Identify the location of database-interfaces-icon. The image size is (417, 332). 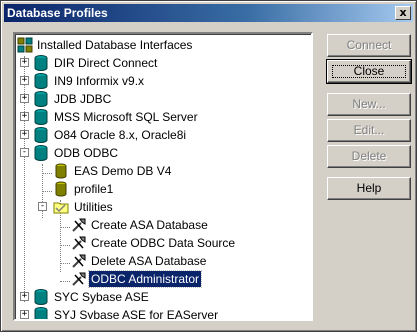
(25, 45).